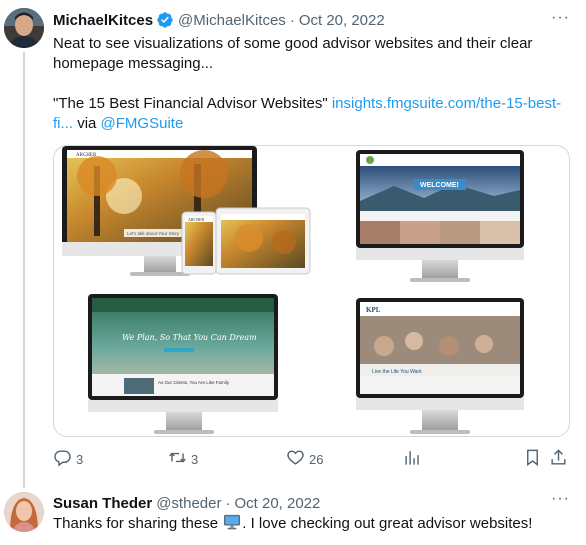 This screenshot has height=545, width=586. I want to click on bookmark-icon, so click(532, 459).